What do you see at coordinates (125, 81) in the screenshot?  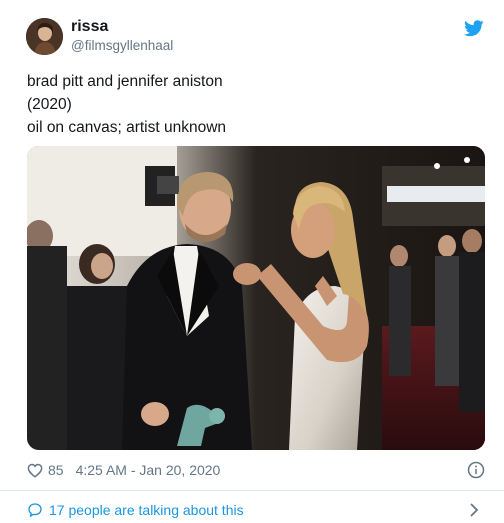 I see `tweet-line: brad pitt and jennifer aniston` at bounding box center [125, 81].